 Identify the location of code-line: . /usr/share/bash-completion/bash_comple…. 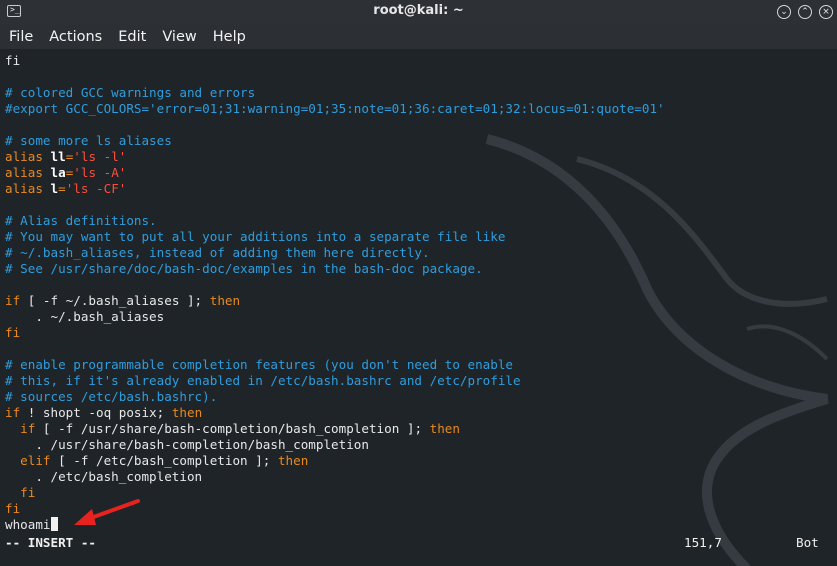
(187, 444).